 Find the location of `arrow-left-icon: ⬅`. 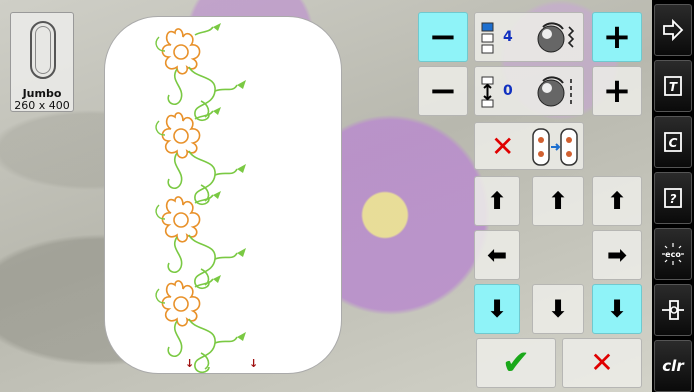

arrow-left-icon: ⬅ is located at coordinates (497, 255).